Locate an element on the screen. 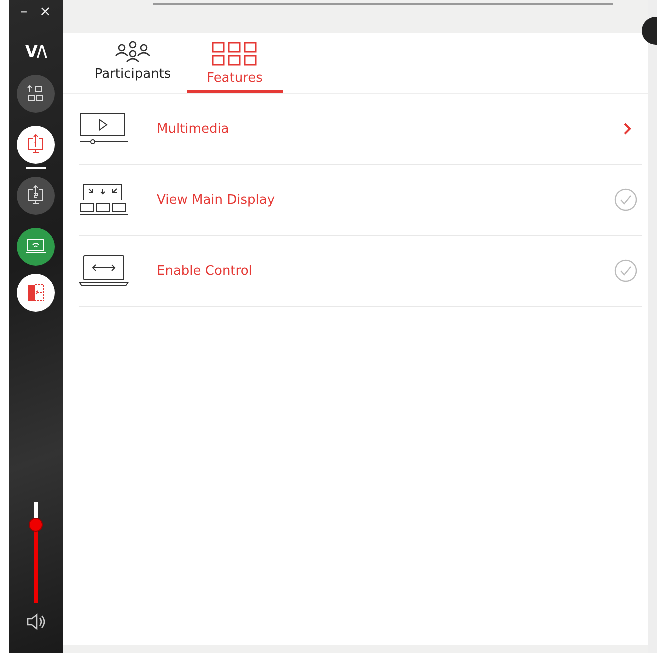 This screenshot has width=657, height=653. close-button: × is located at coordinates (46, 12).